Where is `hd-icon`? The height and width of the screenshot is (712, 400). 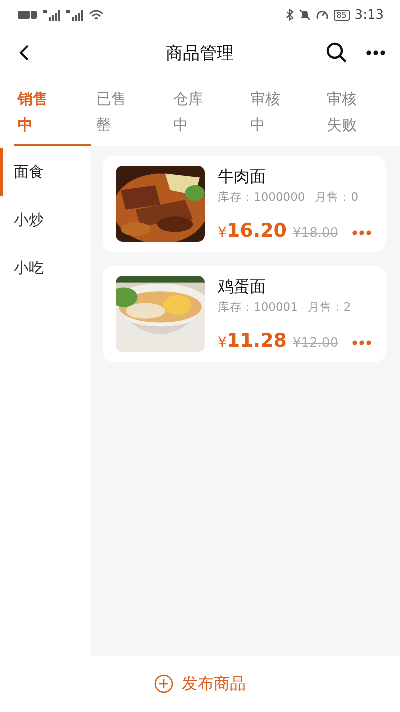
hd-icon is located at coordinates (28, 15).